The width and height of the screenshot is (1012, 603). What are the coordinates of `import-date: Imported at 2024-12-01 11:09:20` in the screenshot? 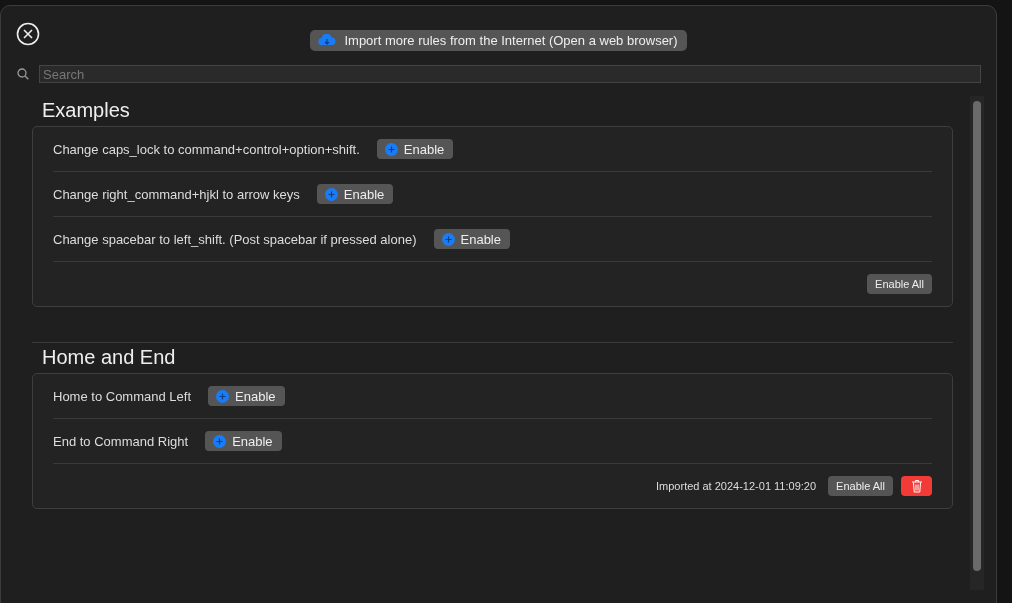 It's located at (736, 486).